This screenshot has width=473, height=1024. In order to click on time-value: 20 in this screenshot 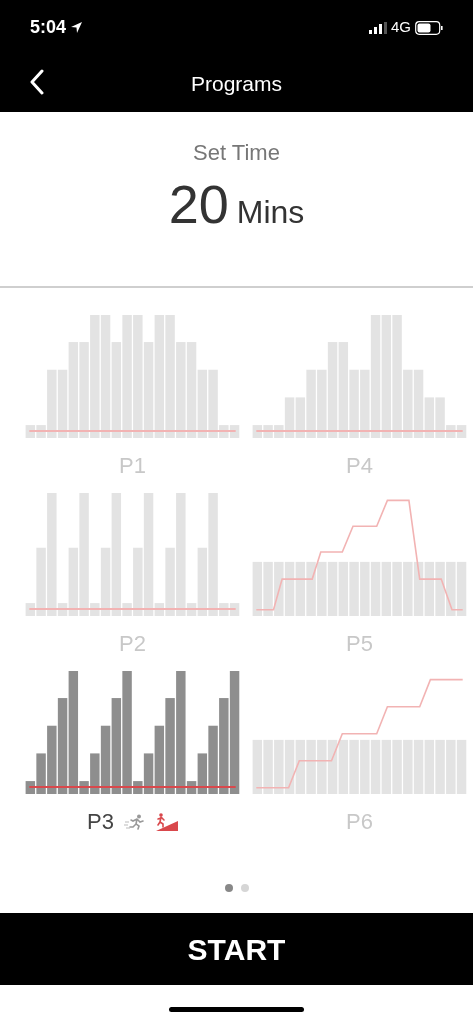, I will do `click(198, 204)`.